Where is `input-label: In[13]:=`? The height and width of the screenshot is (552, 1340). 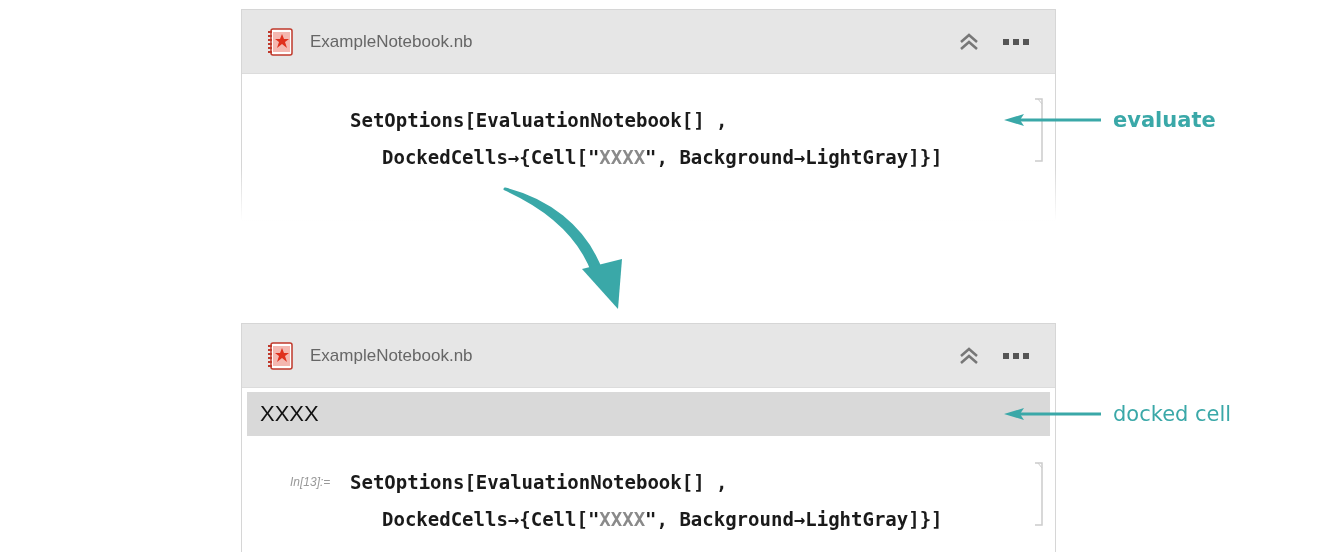
input-label: In[13]:= is located at coordinates (310, 481).